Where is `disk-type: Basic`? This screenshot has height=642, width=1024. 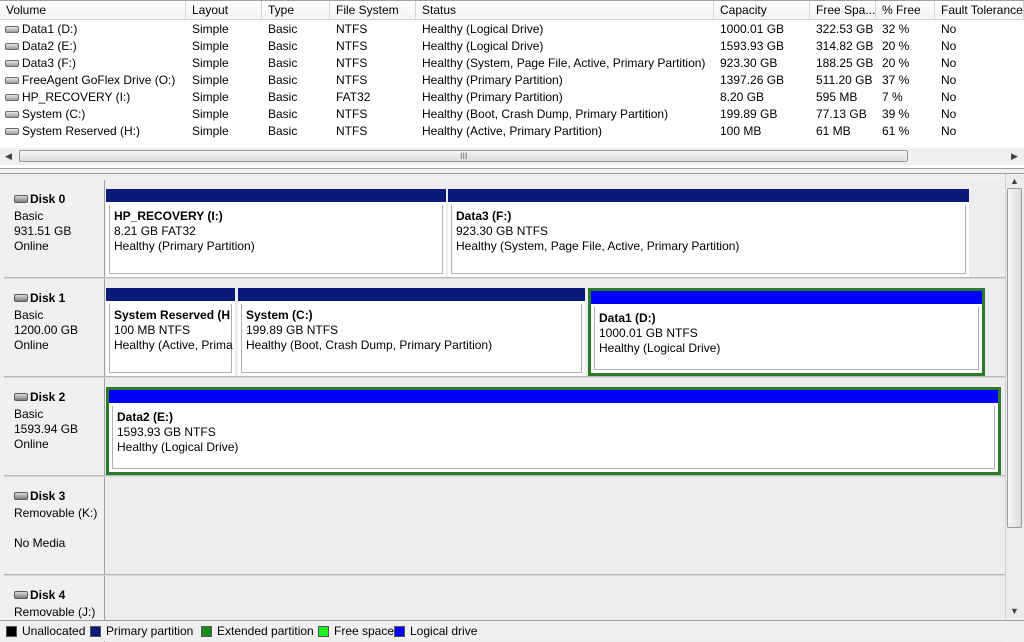 disk-type: Basic is located at coordinates (29, 216).